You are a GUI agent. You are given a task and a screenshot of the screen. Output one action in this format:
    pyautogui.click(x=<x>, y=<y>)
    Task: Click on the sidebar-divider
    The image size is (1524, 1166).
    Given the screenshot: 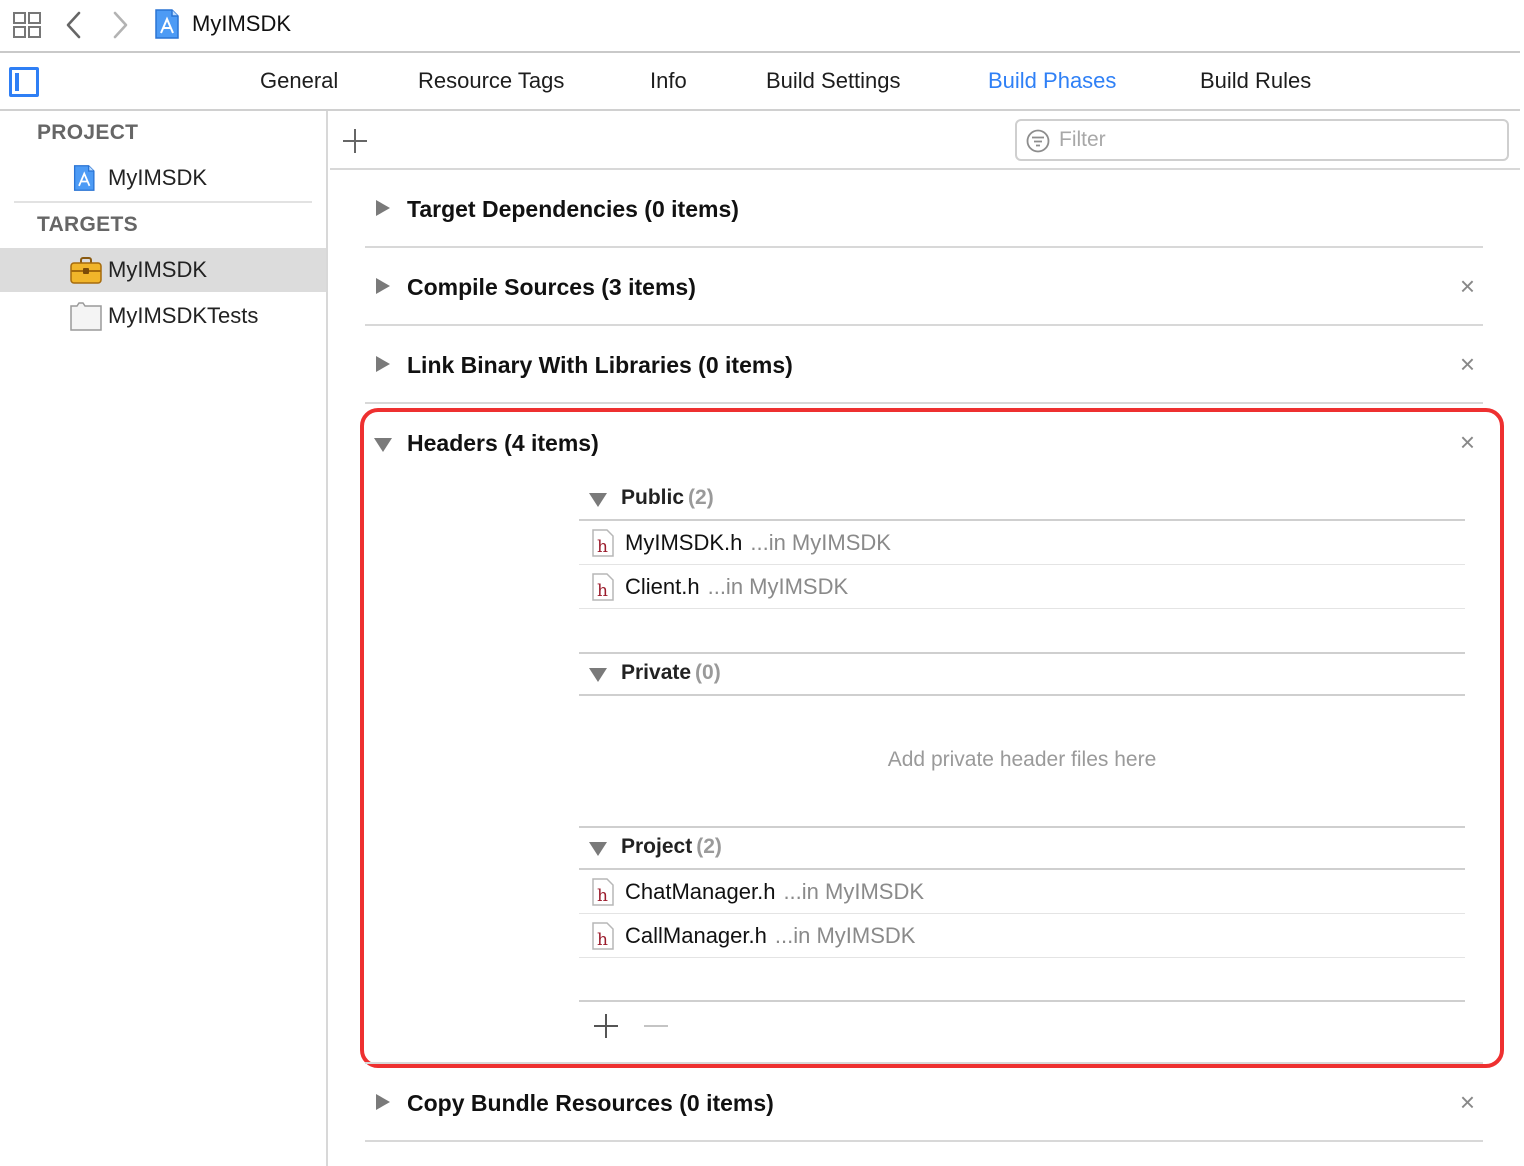 What is the action you would take?
    pyautogui.click(x=163, y=202)
    